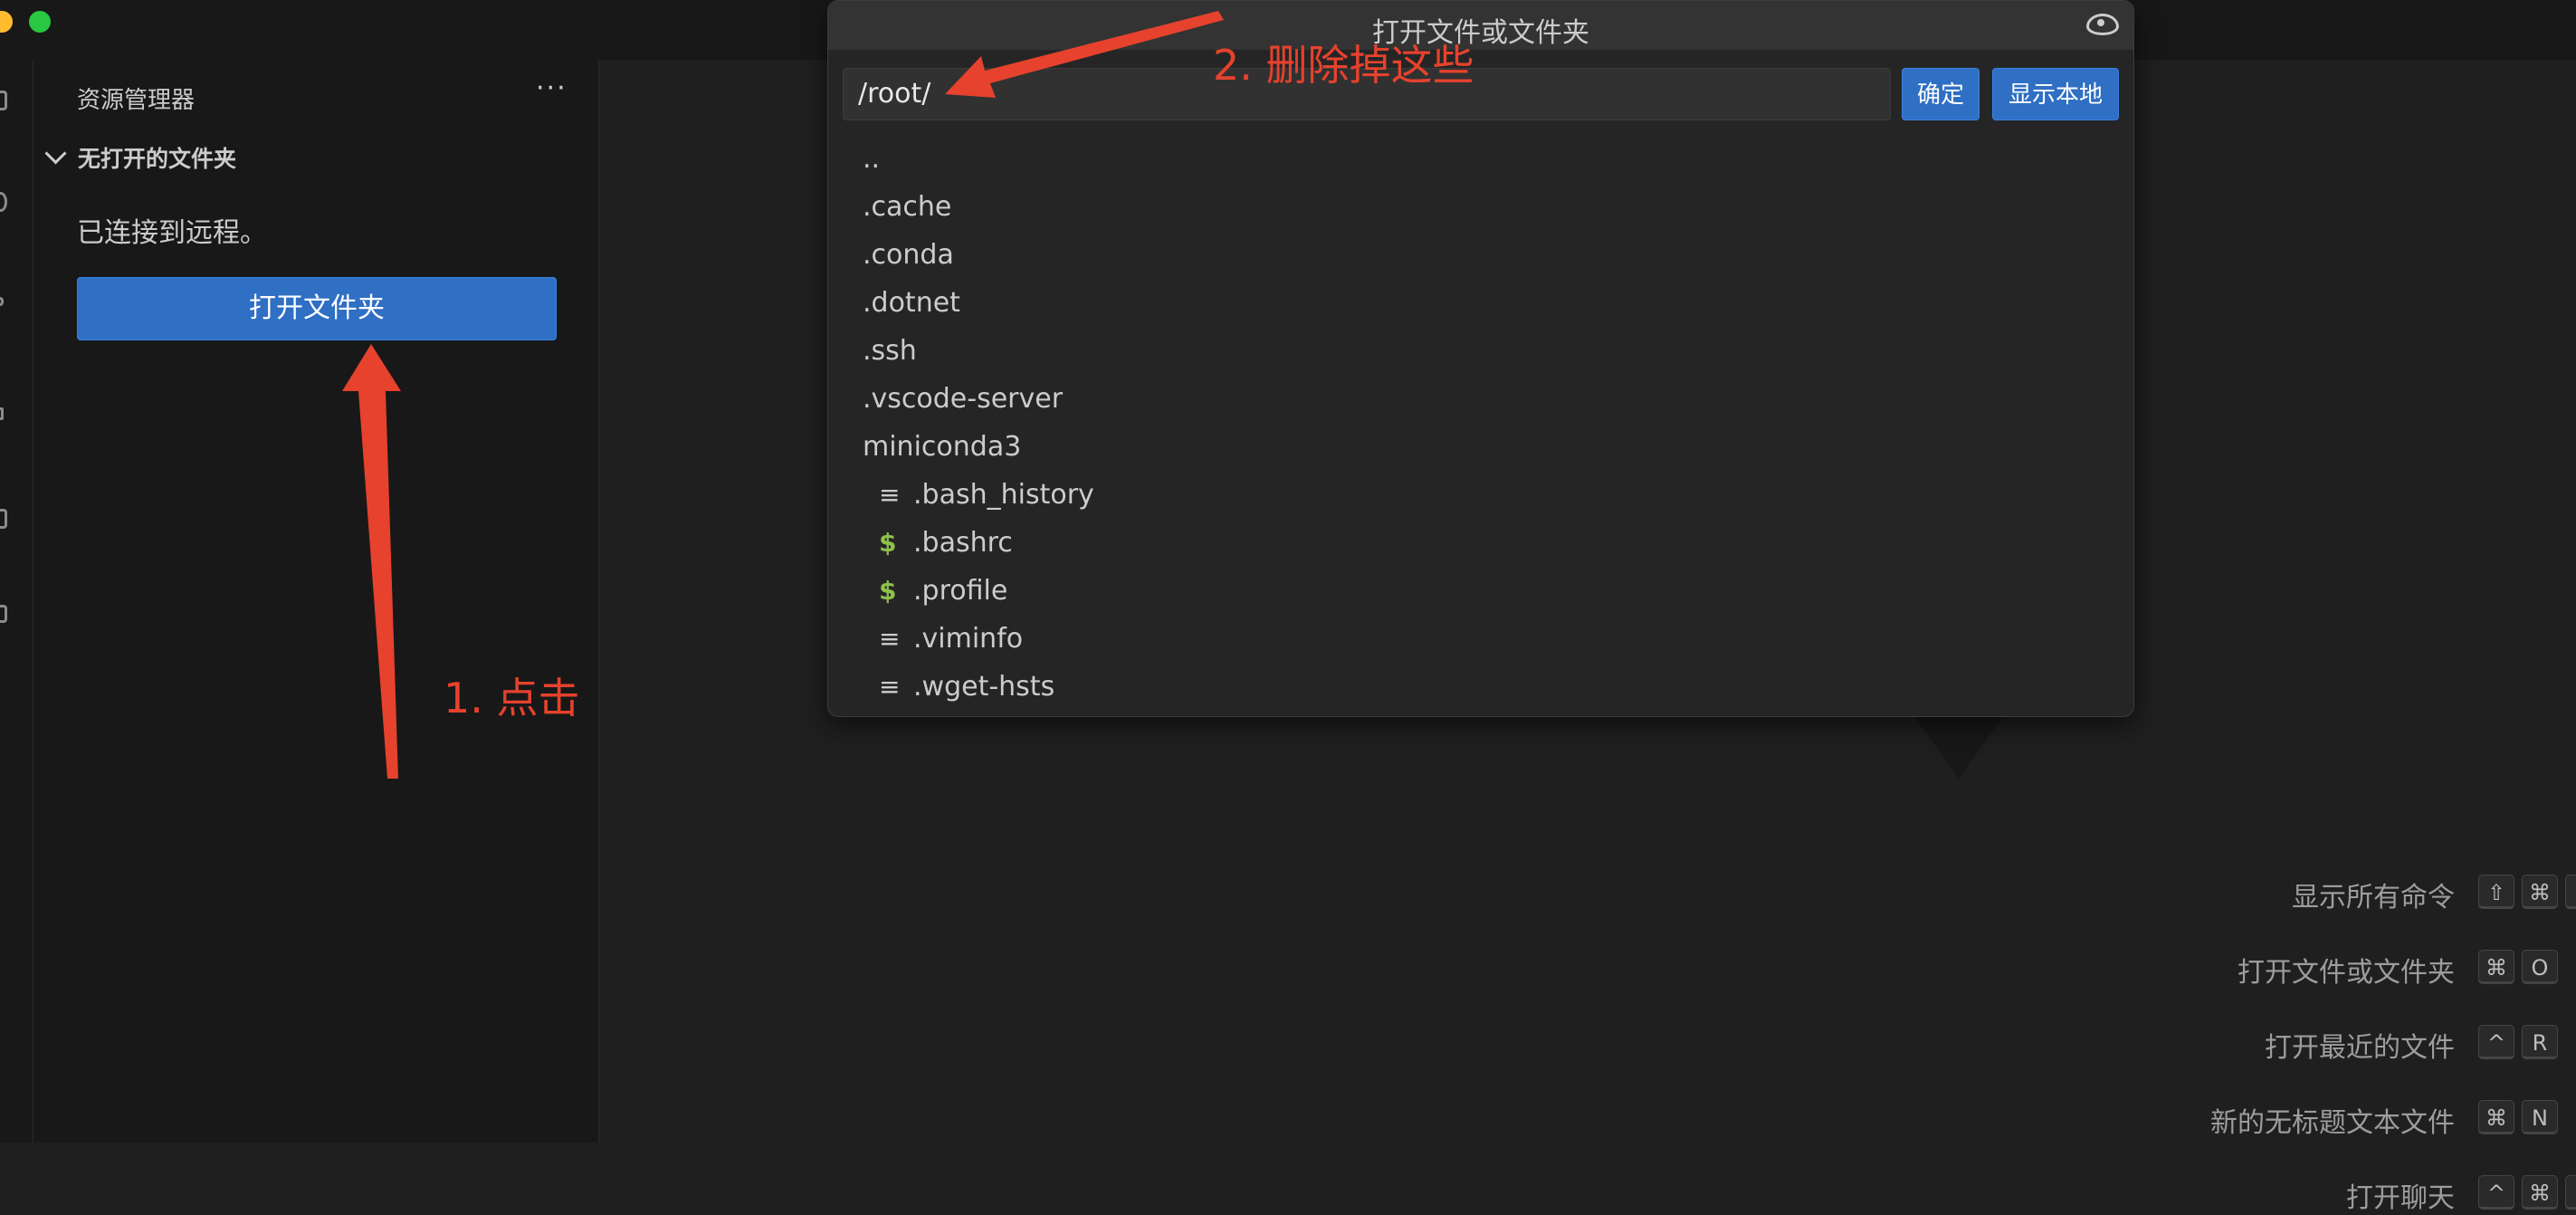 This screenshot has width=2576, height=1215. I want to click on shortcut-label: 显示所有命令, so click(2373, 898).